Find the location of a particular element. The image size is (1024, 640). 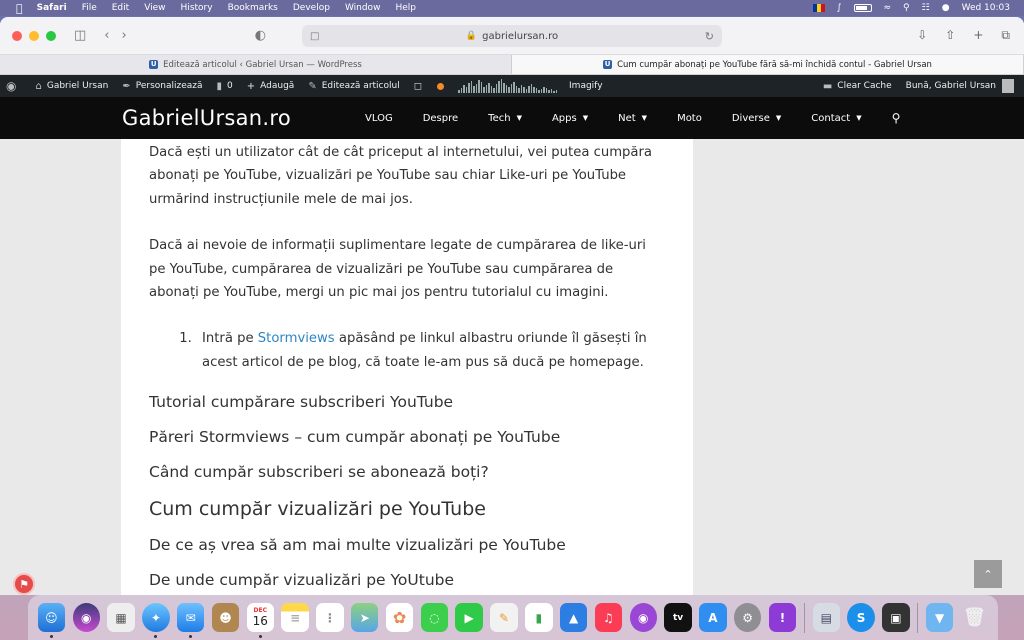

control-center-icon: ☷ is located at coordinates (926, 8).